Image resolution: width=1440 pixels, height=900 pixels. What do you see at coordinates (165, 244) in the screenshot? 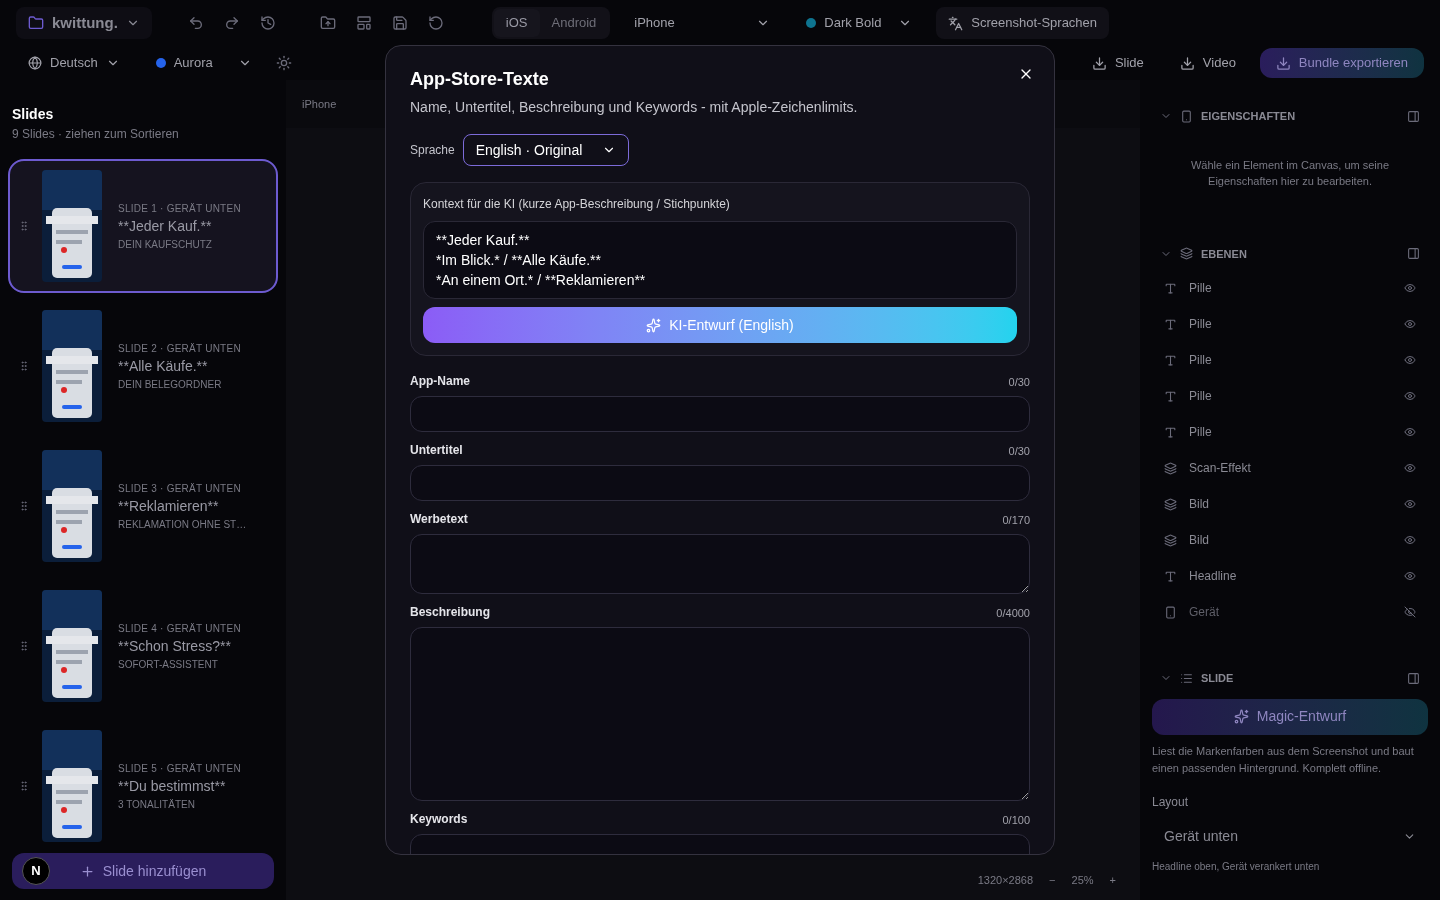
I see `slide-caption: DEIN KAUFSCHUTZ` at bounding box center [165, 244].